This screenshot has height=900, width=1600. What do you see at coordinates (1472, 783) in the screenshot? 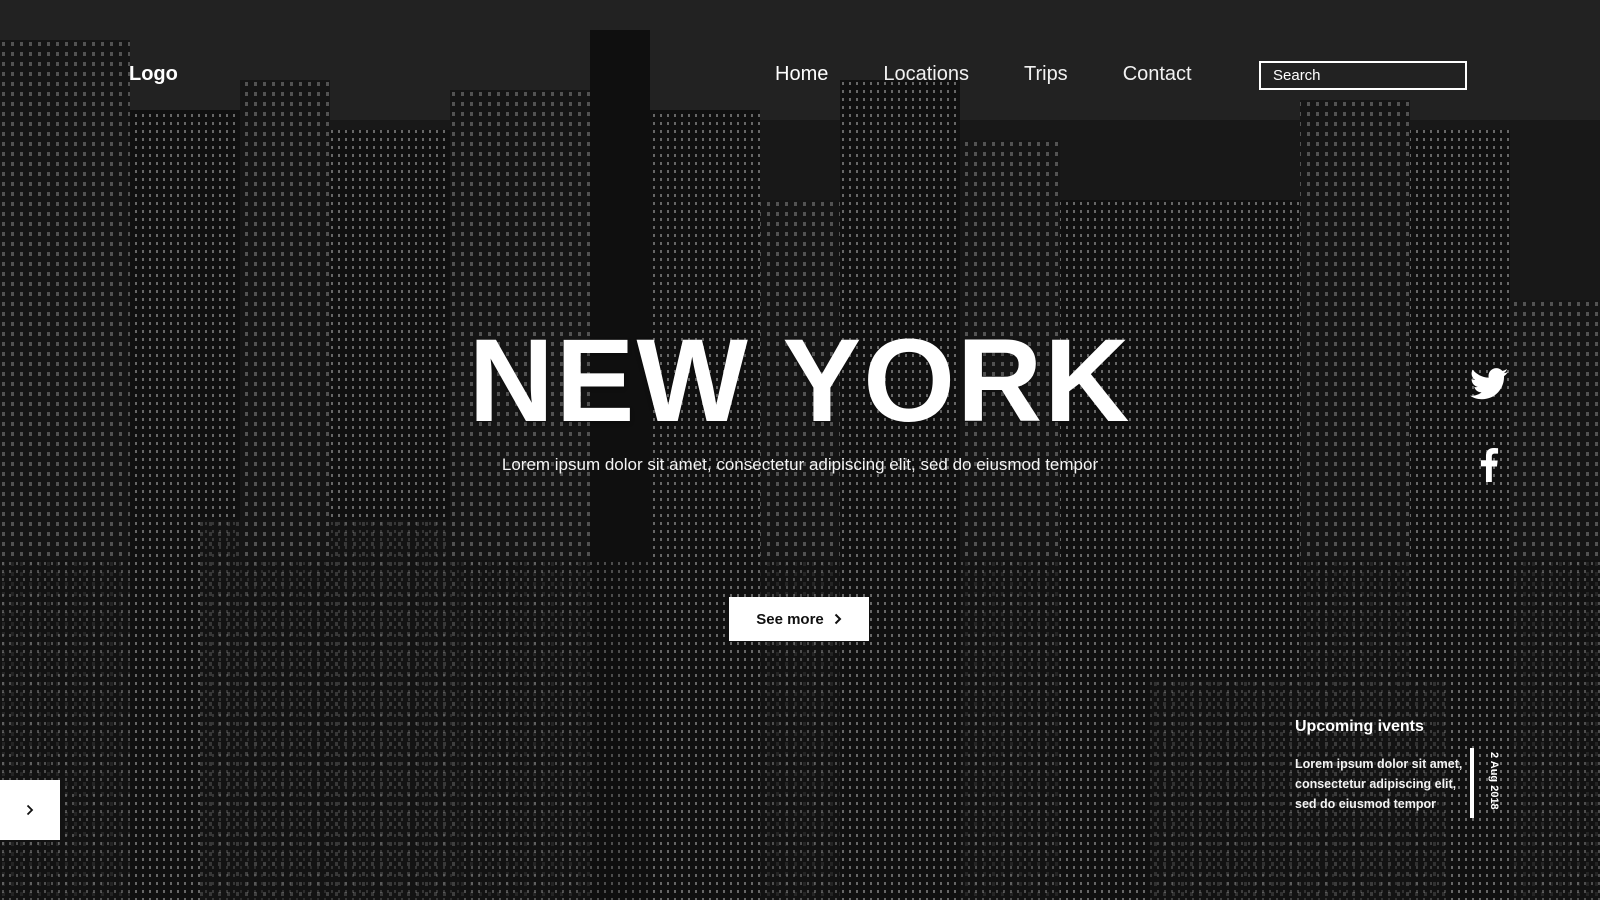
I see `events-divider` at bounding box center [1472, 783].